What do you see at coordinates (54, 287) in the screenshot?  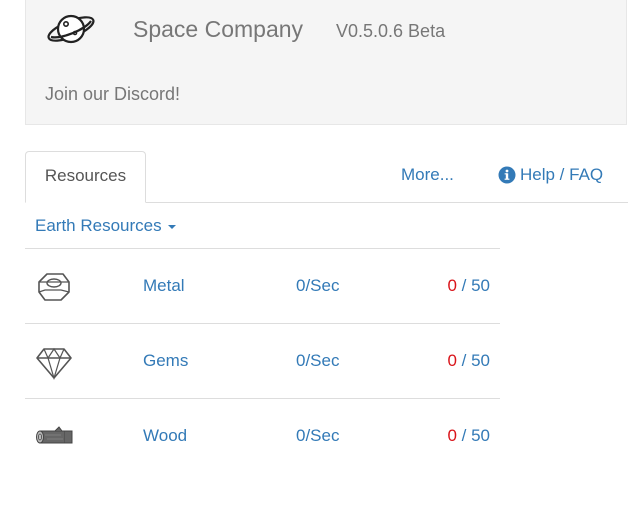 I see `metal-nut-icon` at bounding box center [54, 287].